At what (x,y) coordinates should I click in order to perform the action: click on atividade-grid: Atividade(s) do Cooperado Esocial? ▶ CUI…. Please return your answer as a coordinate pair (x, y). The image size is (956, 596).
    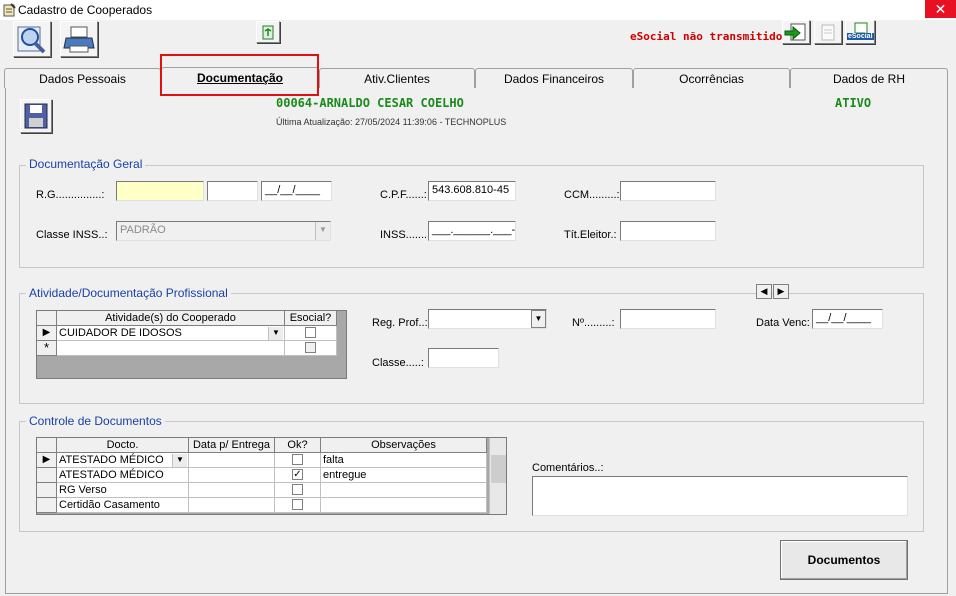
    Looking at the image, I should click on (191, 344).